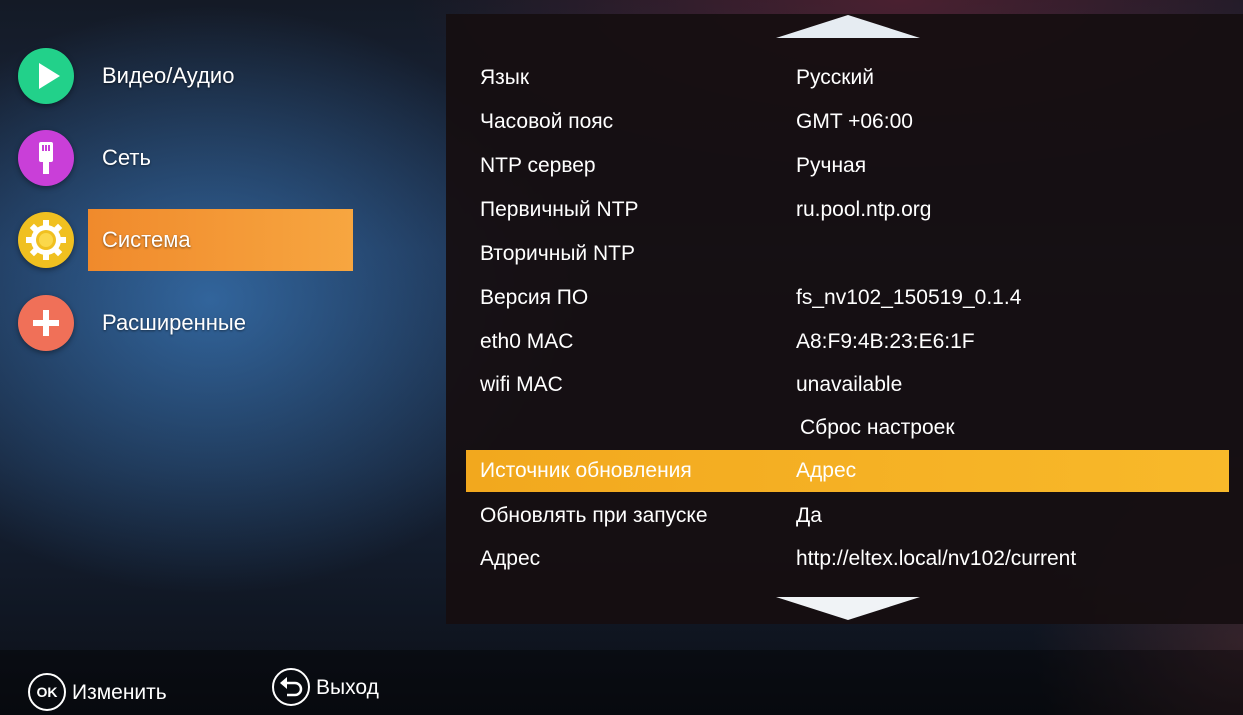 The image size is (1243, 715). Describe the element at coordinates (809, 515) in the screenshot. I see `row-value: Да` at that location.